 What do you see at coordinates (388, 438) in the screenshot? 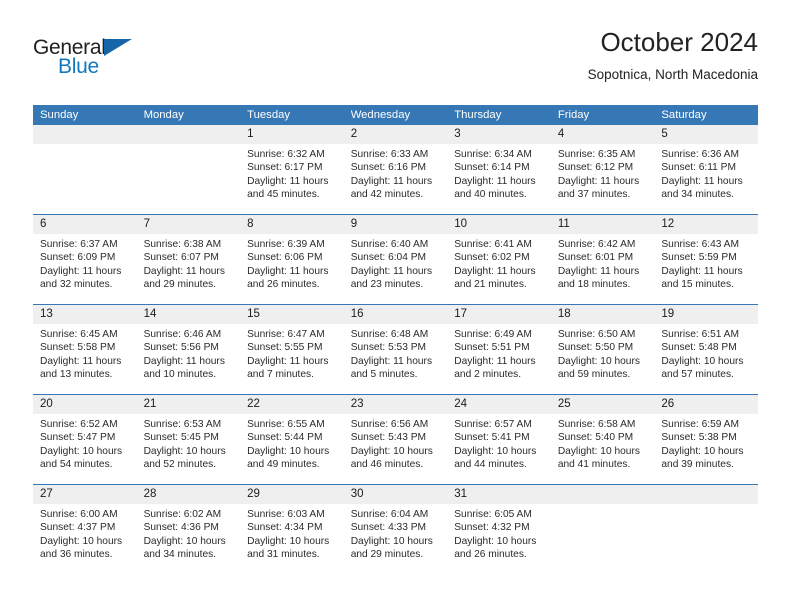
I see `sunset-line: Sunset: 5:43 PM` at bounding box center [388, 438].